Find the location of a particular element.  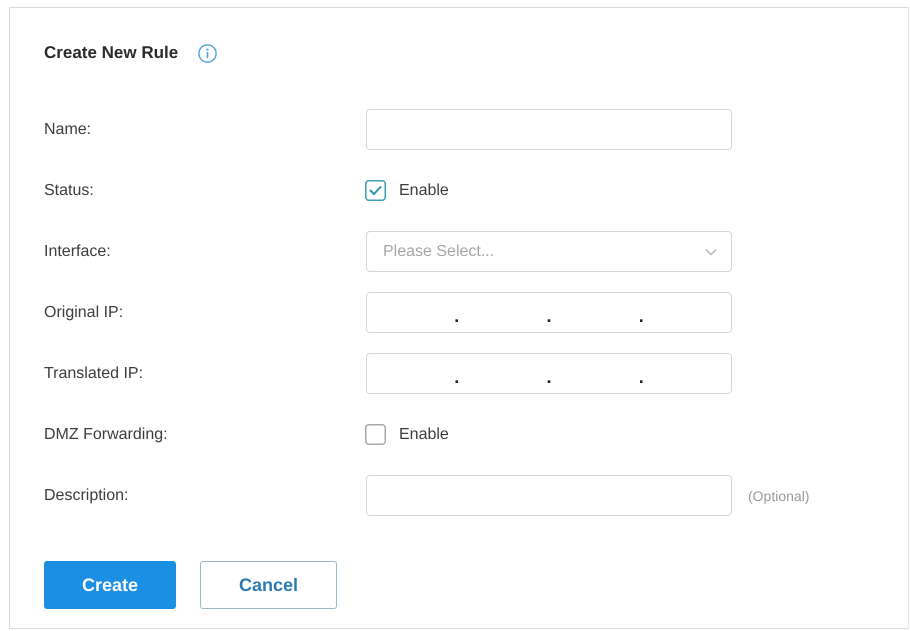

field-label: Description: is located at coordinates (86, 496).